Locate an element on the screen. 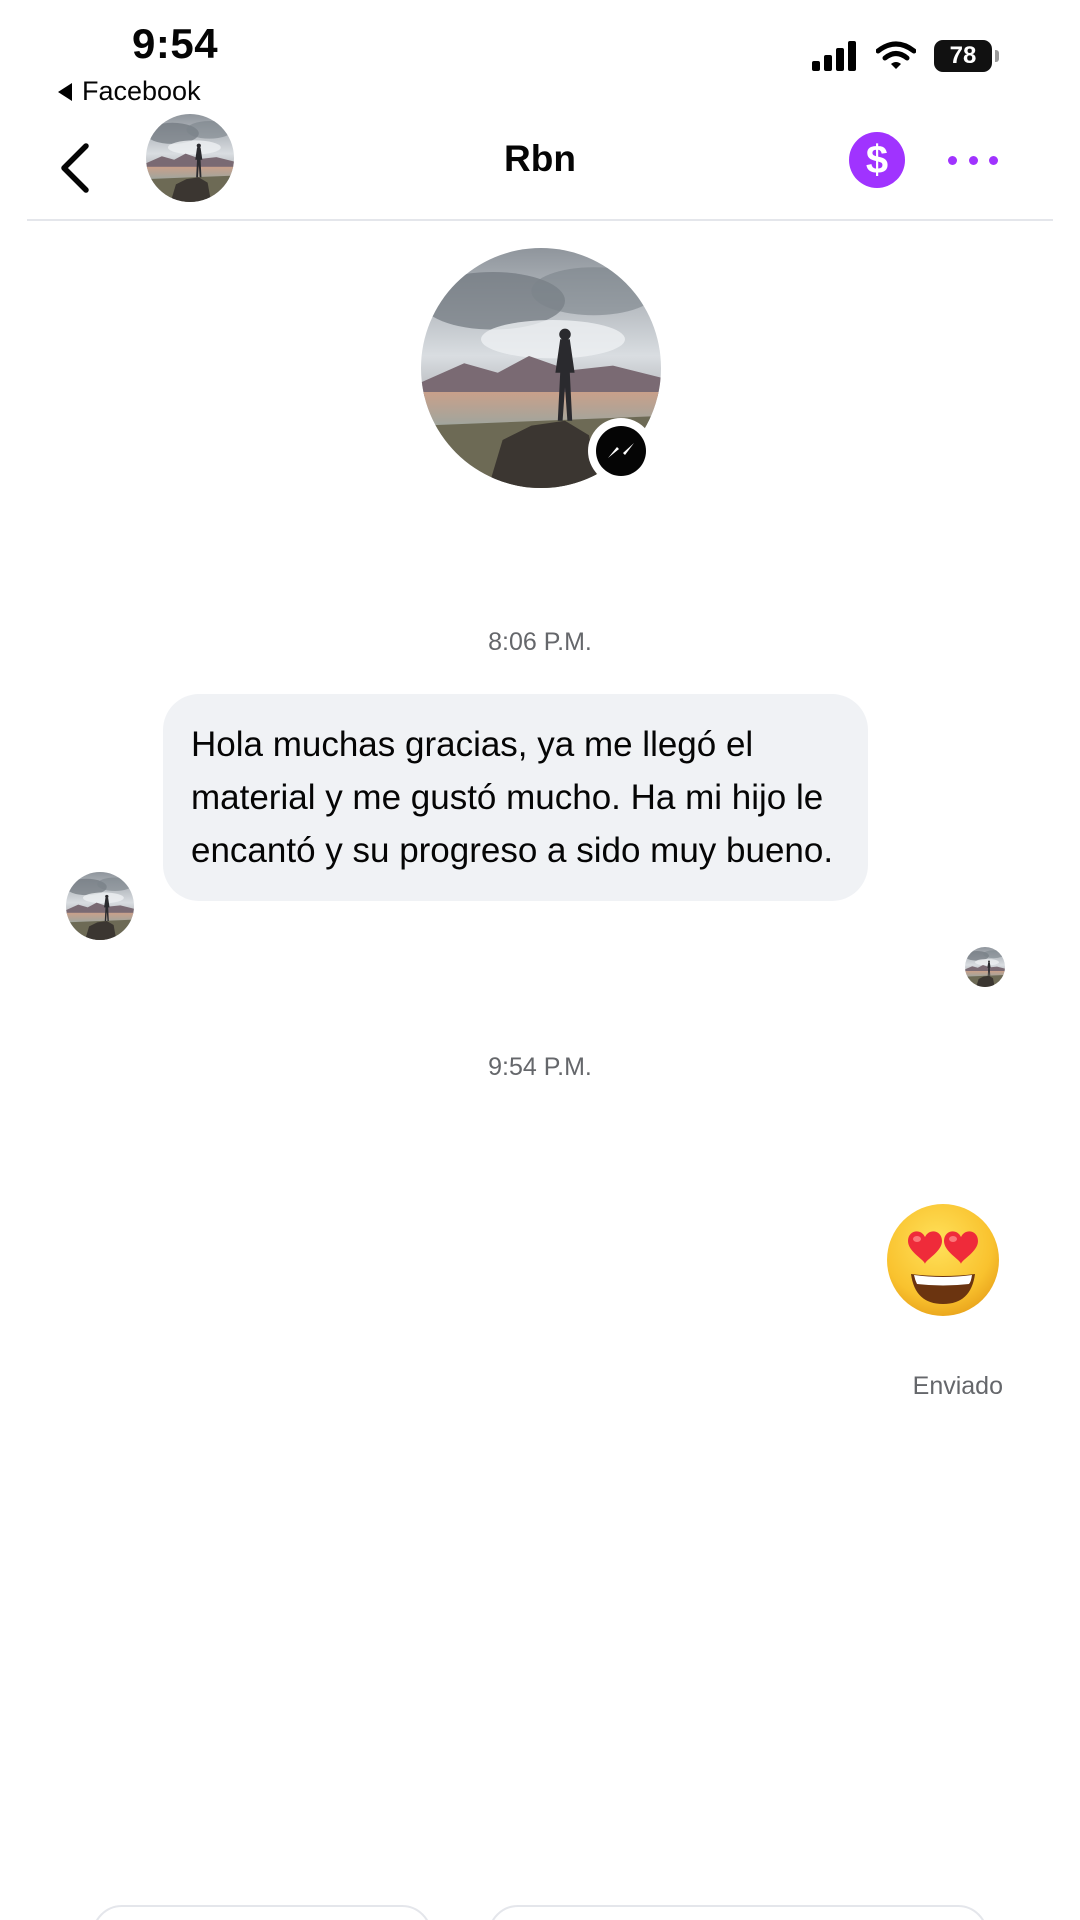 This screenshot has width=1080, height=1920. back-to-app-link: Facebook is located at coordinates (129, 91).